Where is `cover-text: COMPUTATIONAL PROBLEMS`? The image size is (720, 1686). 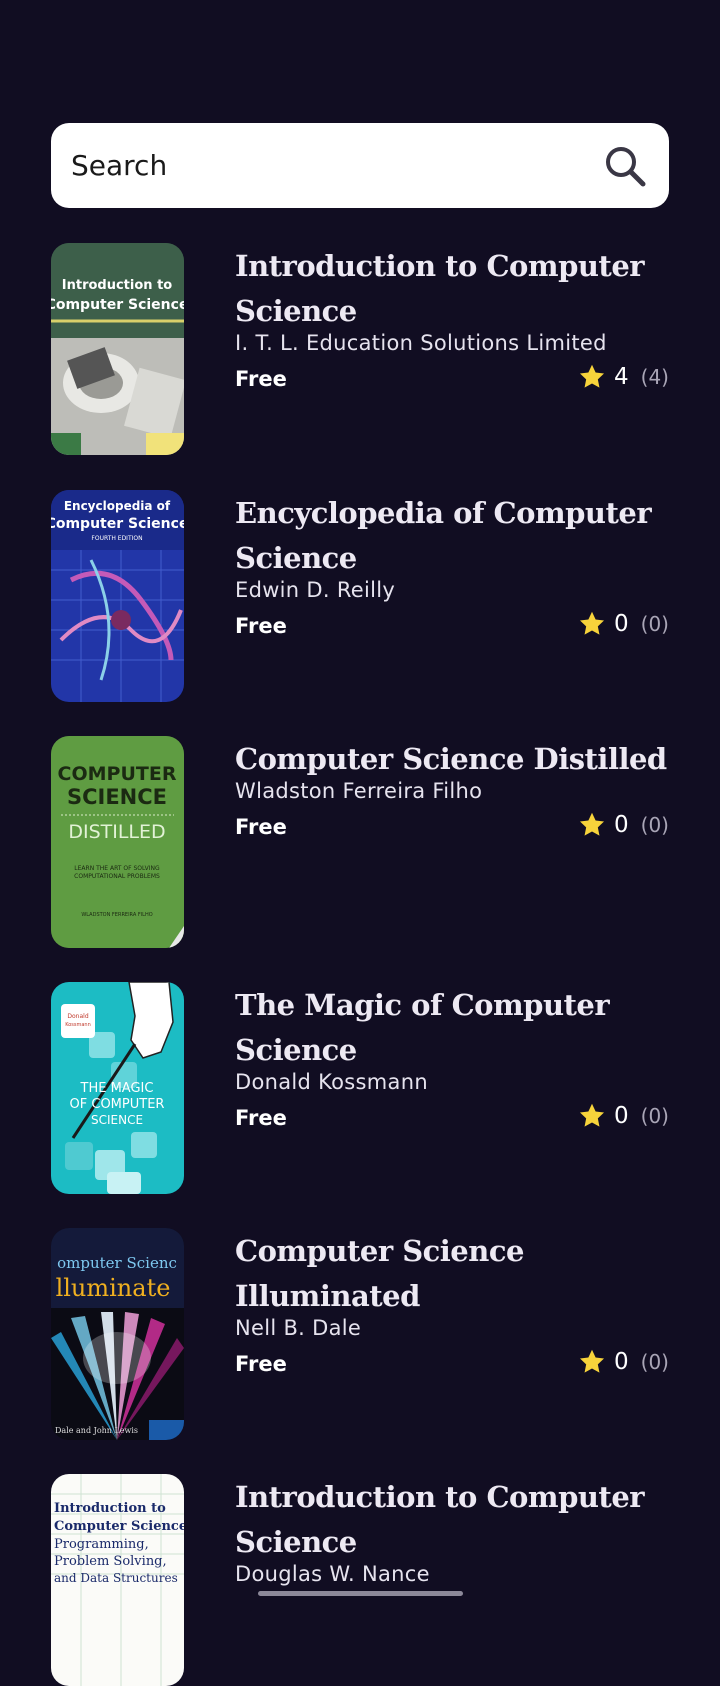 cover-text: COMPUTATIONAL PROBLEMS is located at coordinates (117, 876).